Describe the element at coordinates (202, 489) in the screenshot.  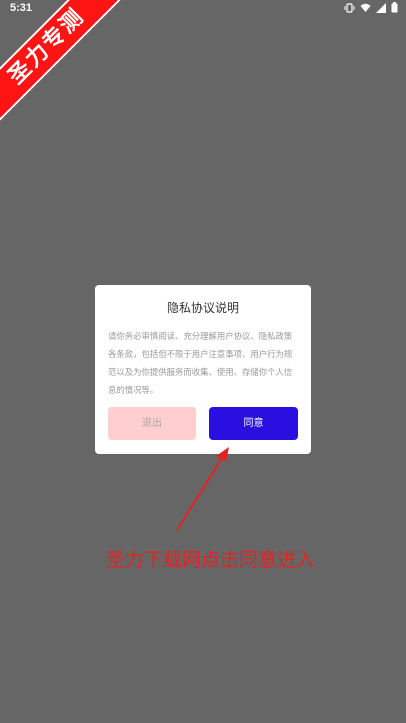
I see `annotation-arrow` at that location.